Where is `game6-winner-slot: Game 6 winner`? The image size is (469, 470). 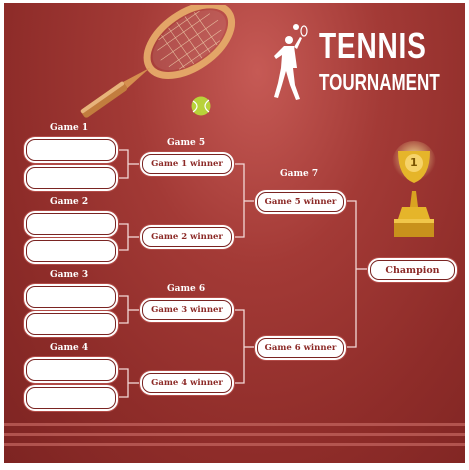 game6-winner-slot: Game 6 winner is located at coordinates (300, 348).